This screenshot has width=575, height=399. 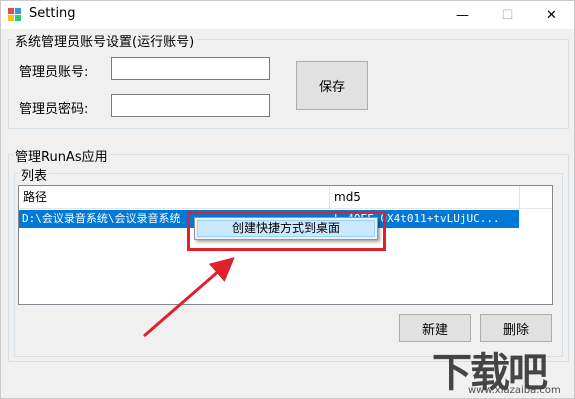 I want to click on delete-button: 删除, so click(x=516, y=328).